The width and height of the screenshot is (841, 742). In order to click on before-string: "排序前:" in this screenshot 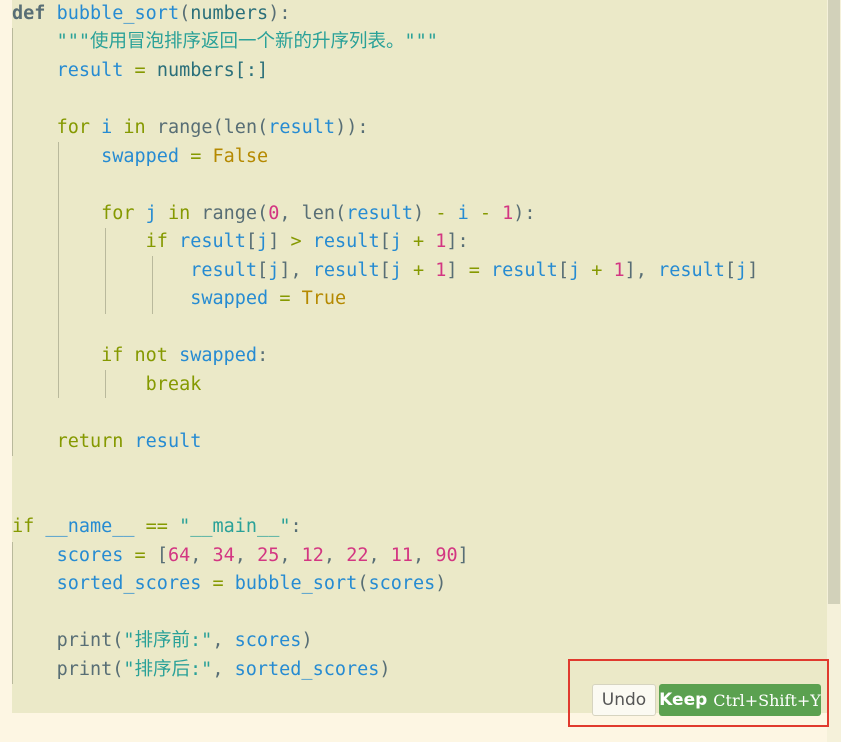, I will do `click(168, 640)`.